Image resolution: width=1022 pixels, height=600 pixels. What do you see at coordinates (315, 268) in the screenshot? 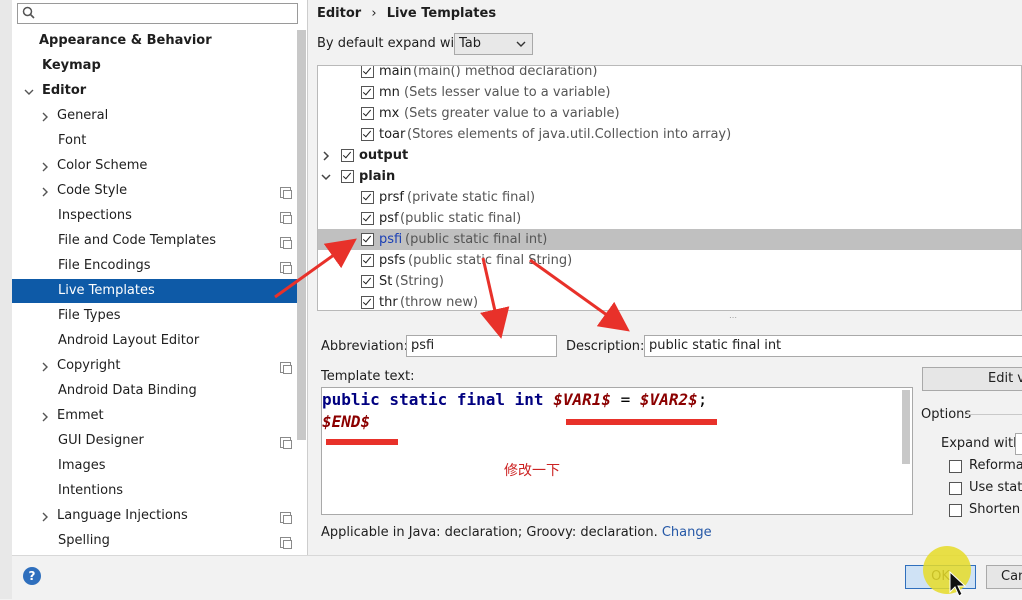
I see `arrow-to-psfi` at bounding box center [315, 268].